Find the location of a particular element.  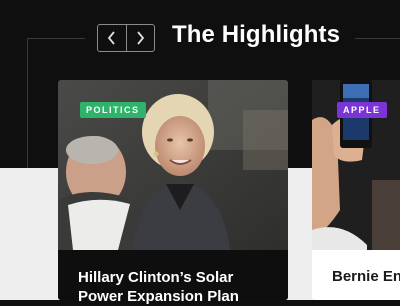

chevron-left-icon is located at coordinates (111, 38).